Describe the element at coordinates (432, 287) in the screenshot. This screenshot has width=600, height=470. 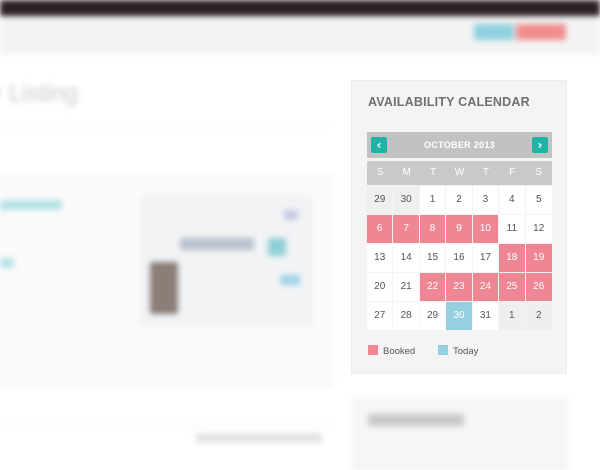
I see `calendar-day-cell: 22` at that location.